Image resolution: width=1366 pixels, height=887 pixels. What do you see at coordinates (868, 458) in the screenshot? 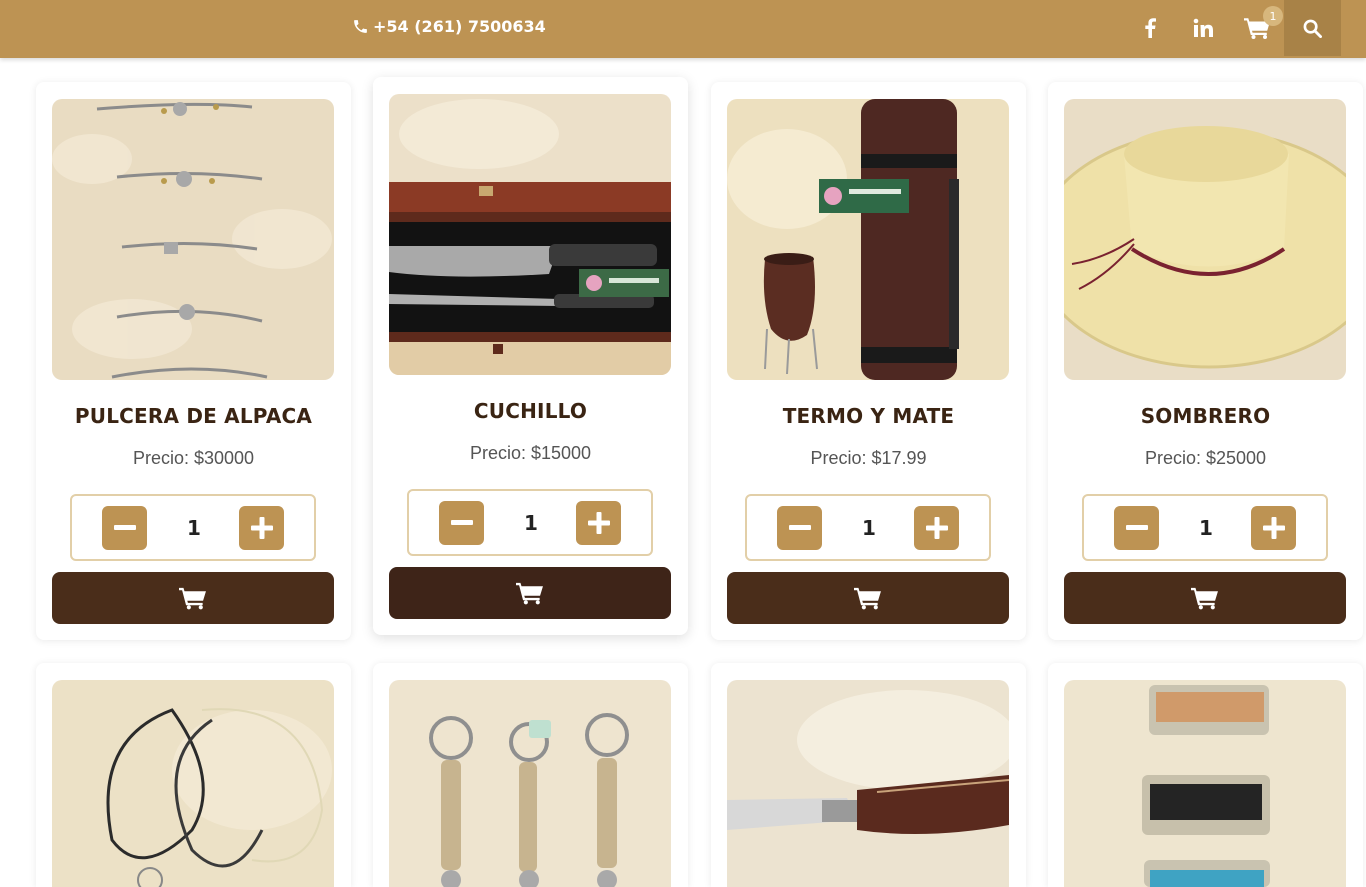
I see `product-price: Precio: $17.99` at bounding box center [868, 458].